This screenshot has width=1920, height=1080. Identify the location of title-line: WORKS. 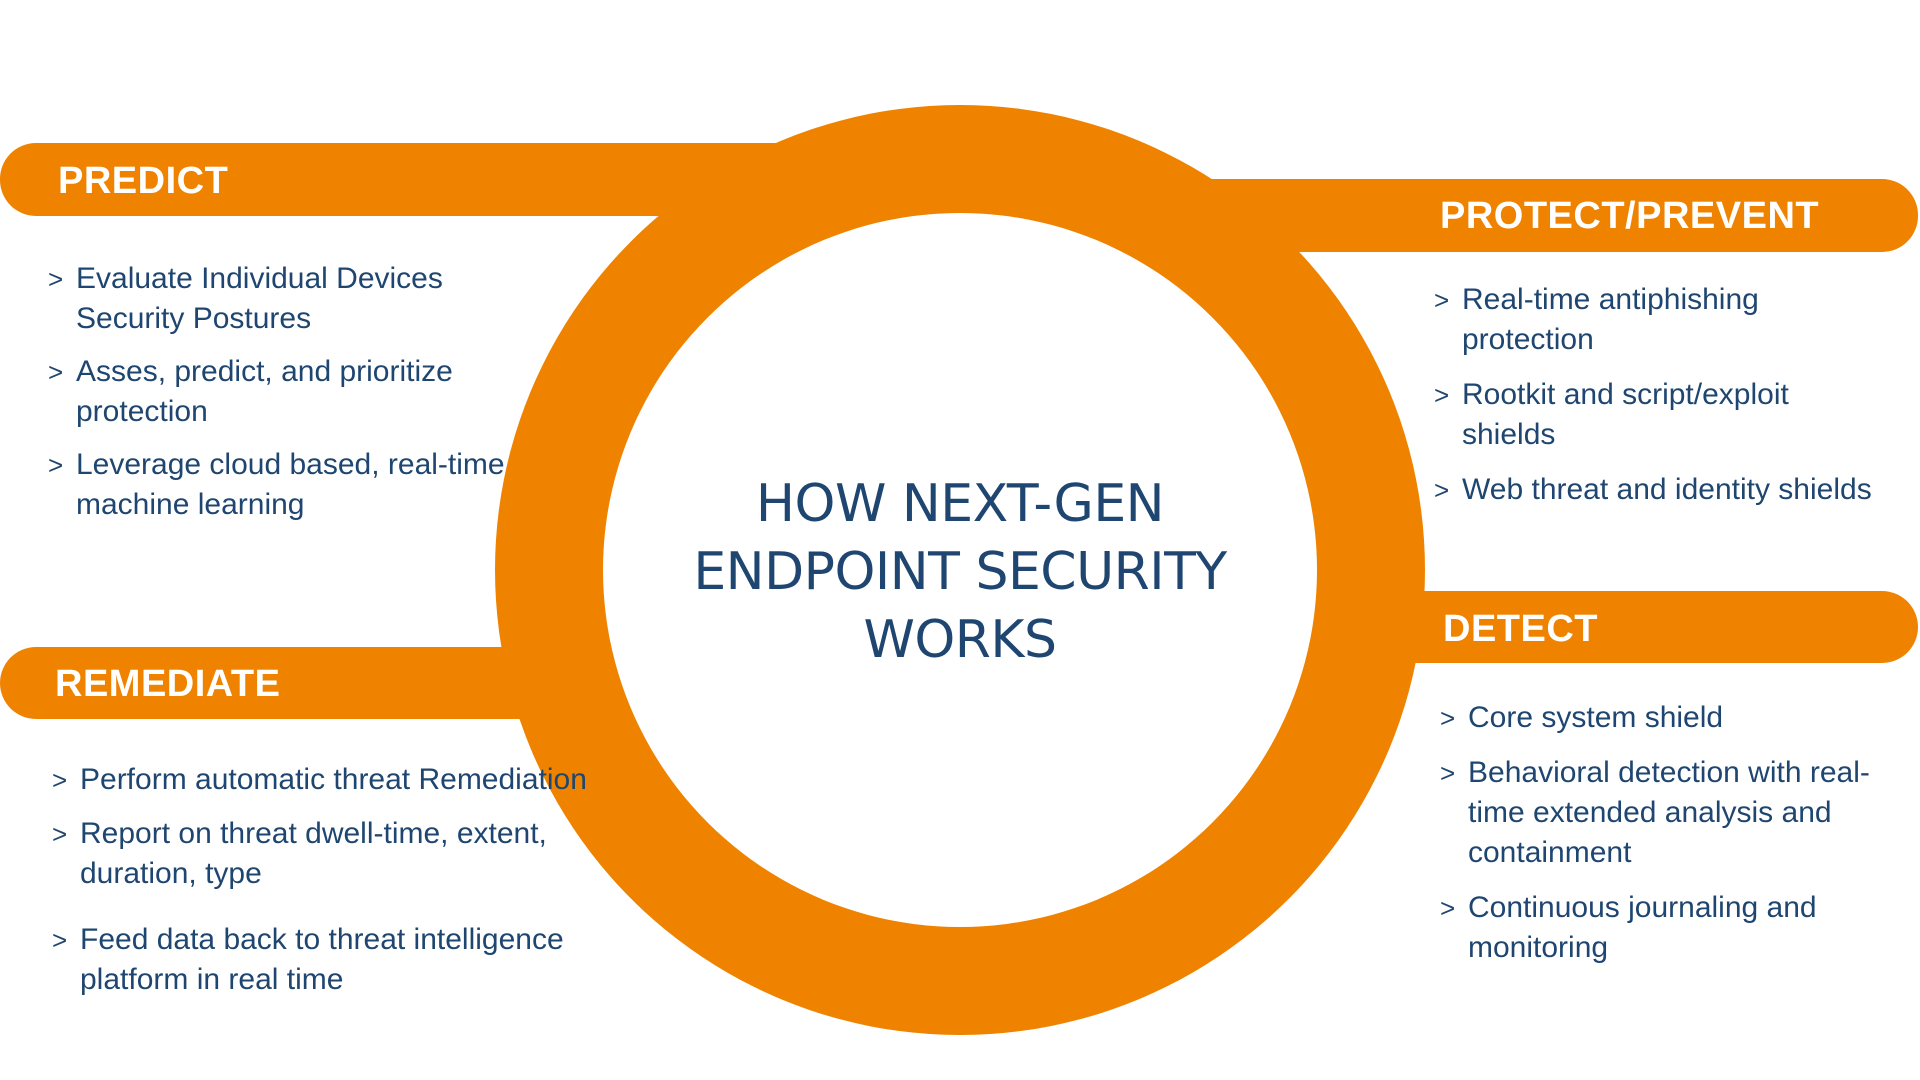
(960, 640).